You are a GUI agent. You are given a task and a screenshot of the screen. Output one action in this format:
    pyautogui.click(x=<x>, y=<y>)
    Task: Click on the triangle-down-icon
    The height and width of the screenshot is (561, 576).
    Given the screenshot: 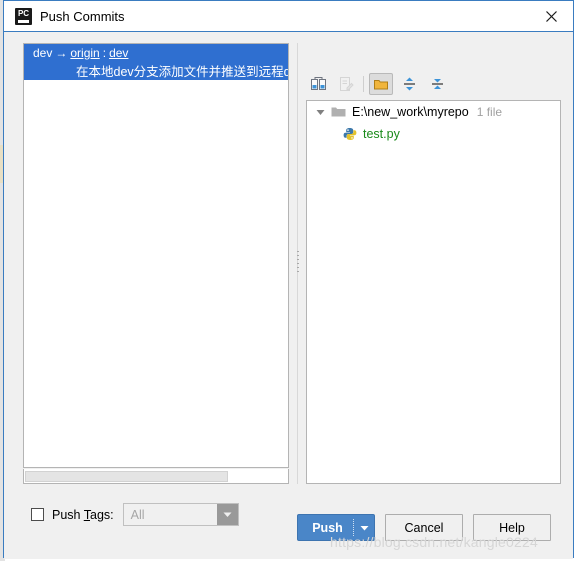 What is the action you would take?
    pyautogui.click(x=320, y=112)
    